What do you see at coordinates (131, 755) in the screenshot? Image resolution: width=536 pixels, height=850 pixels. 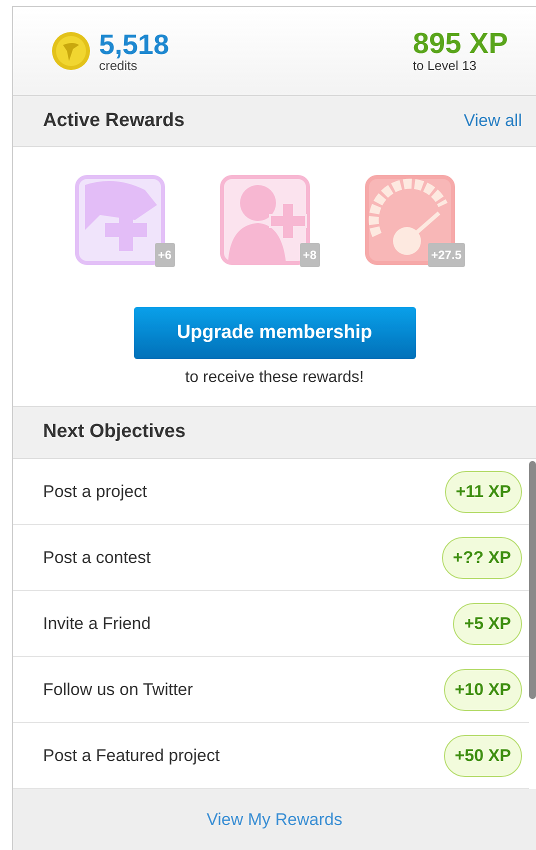 I see `objective-label: Post a Featured project` at bounding box center [131, 755].